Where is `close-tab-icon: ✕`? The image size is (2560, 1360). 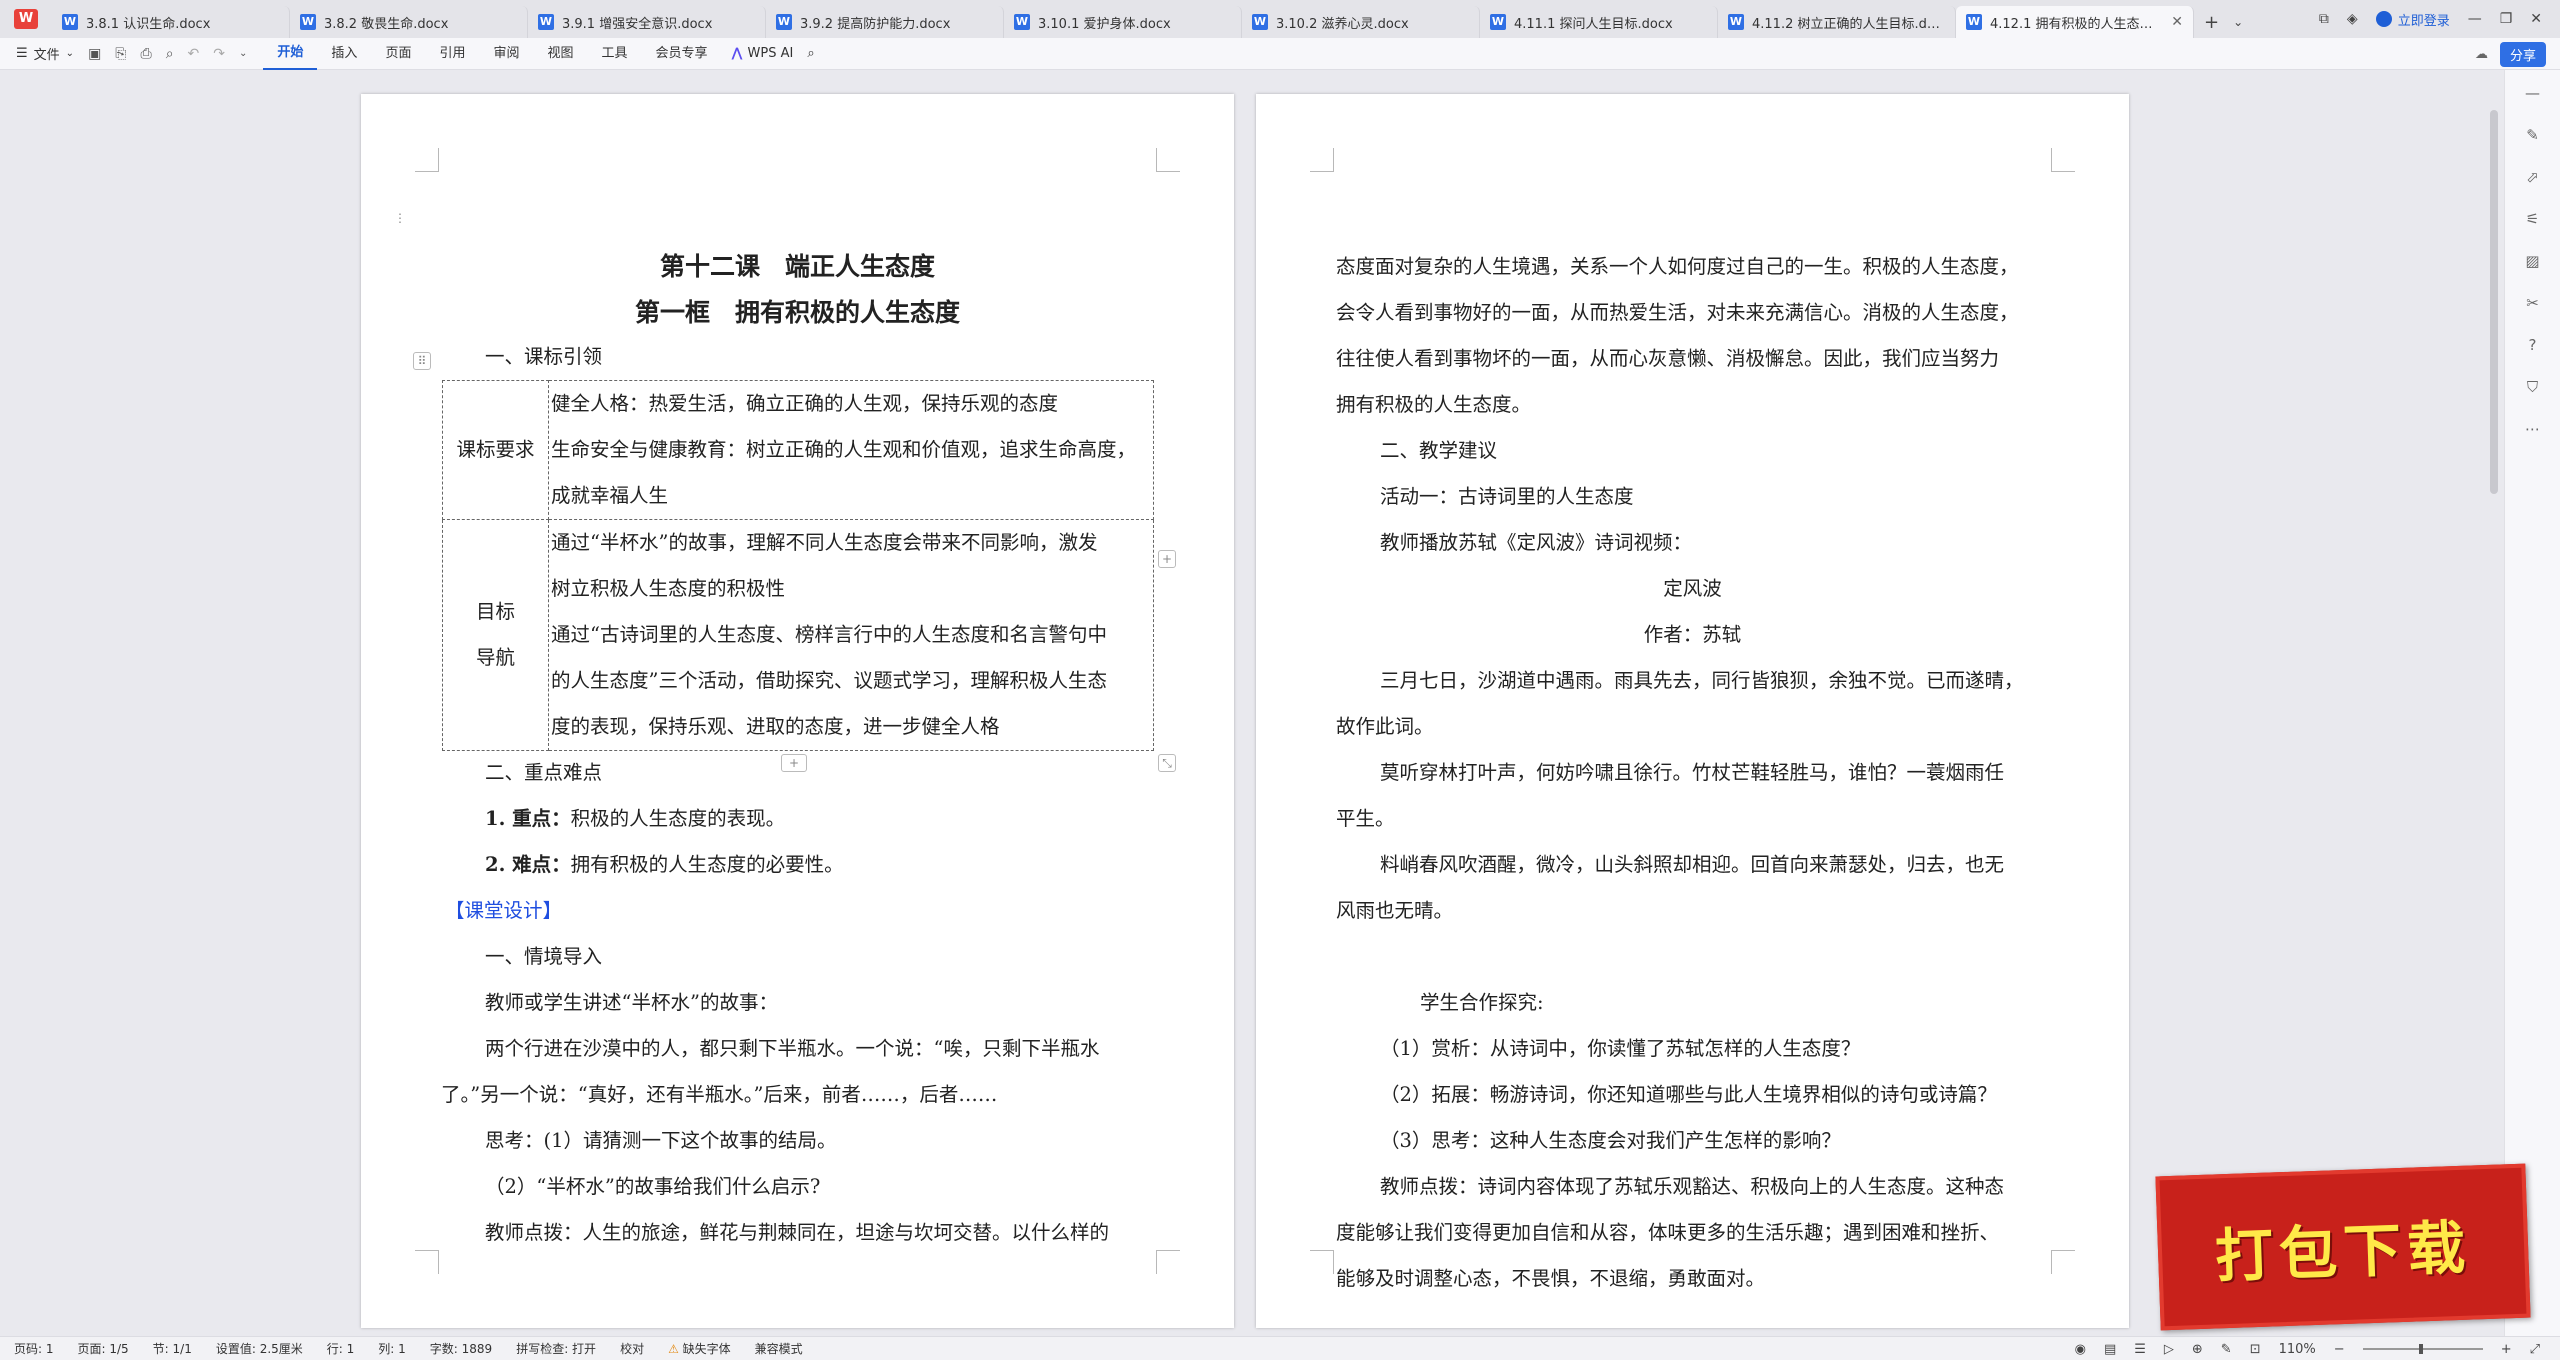
close-tab-icon: ✕ is located at coordinates (2177, 22).